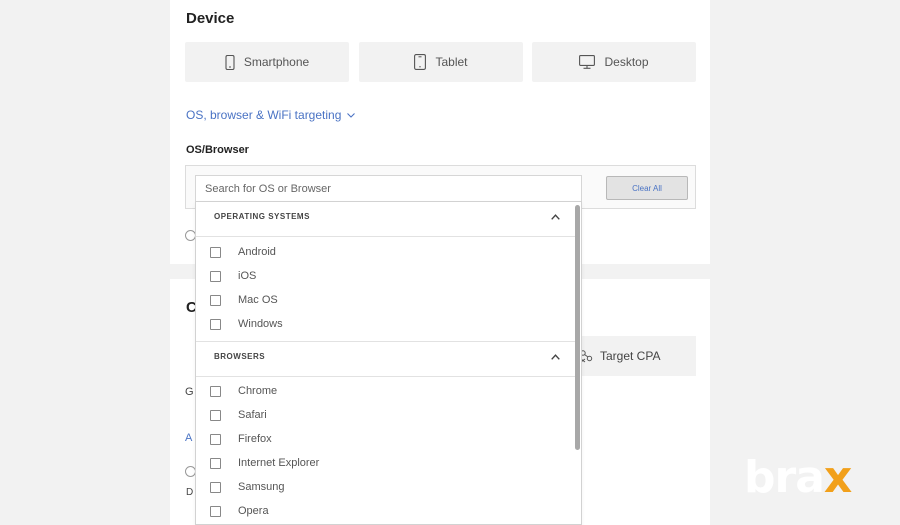  I want to click on chevron-down-icon, so click(351, 115).